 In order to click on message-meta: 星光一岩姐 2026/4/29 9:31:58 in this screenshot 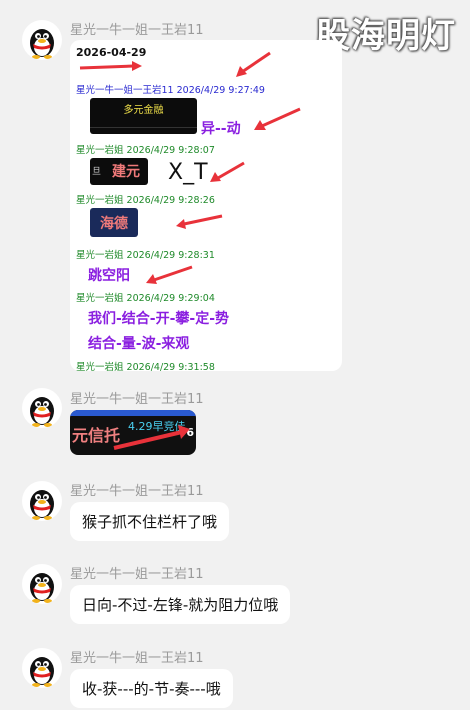, I will do `click(145, 366)`.